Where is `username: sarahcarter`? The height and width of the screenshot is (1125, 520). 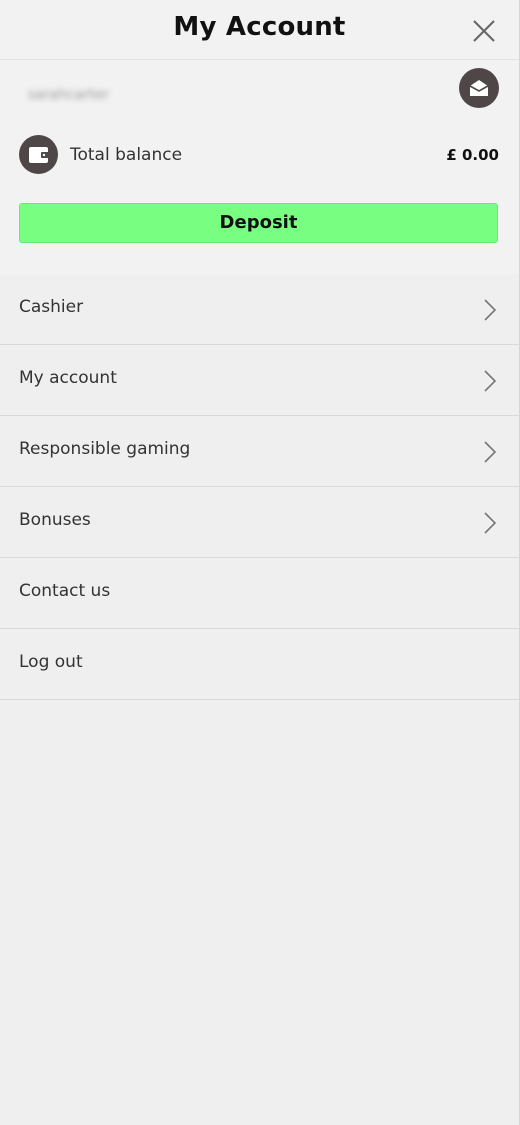 username: sarahcarter is located at coordinates (68, 95).